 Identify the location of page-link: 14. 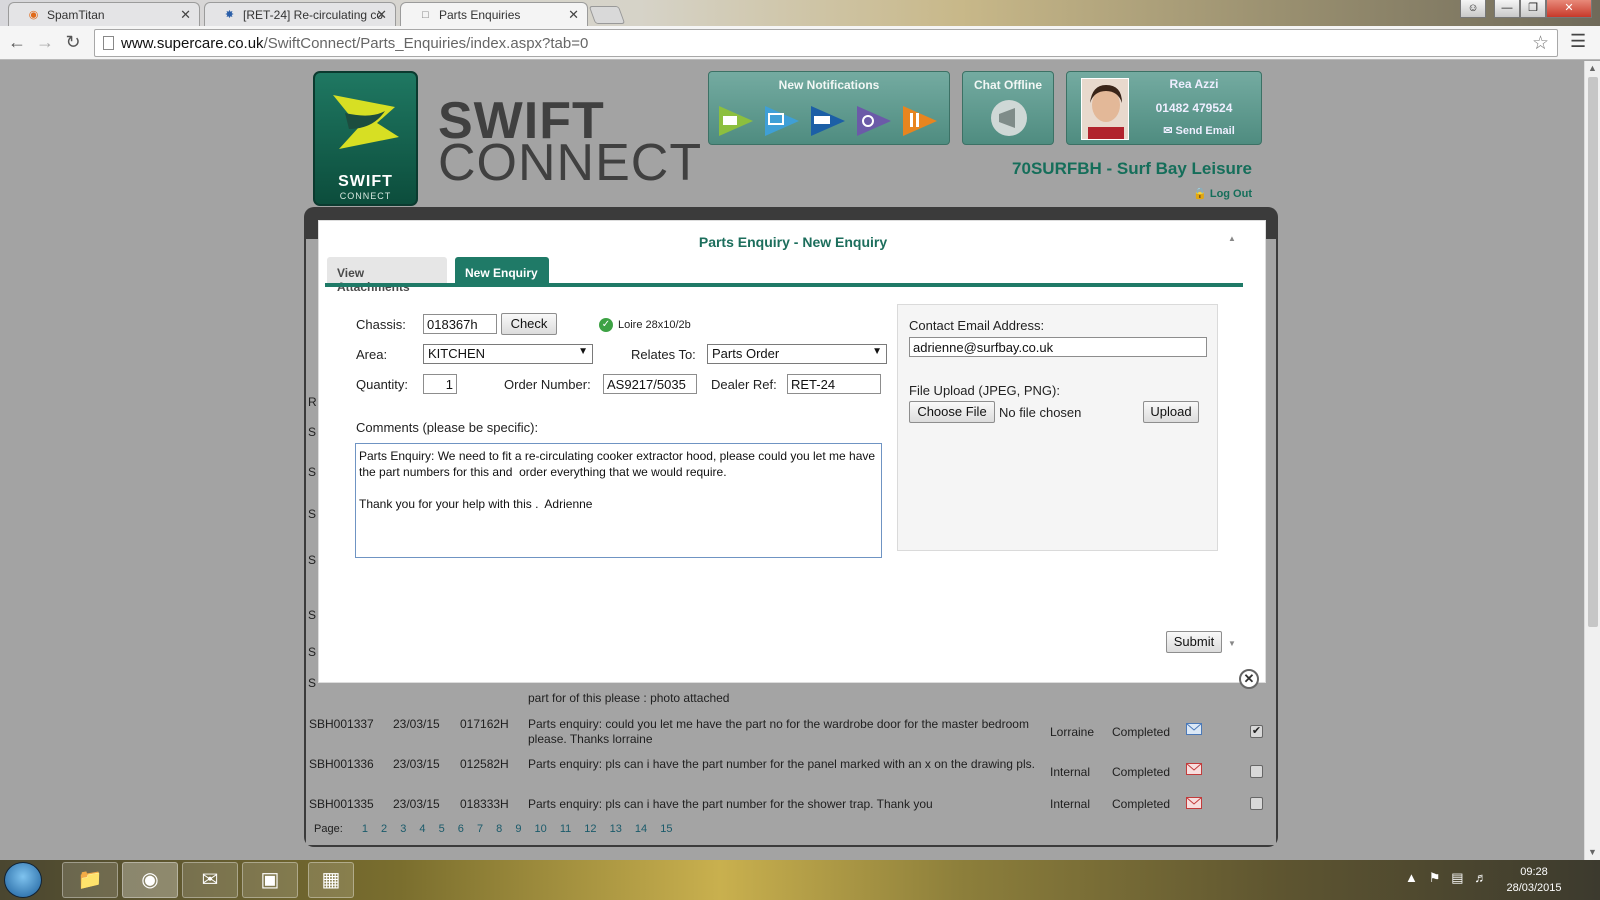
(641, 829).